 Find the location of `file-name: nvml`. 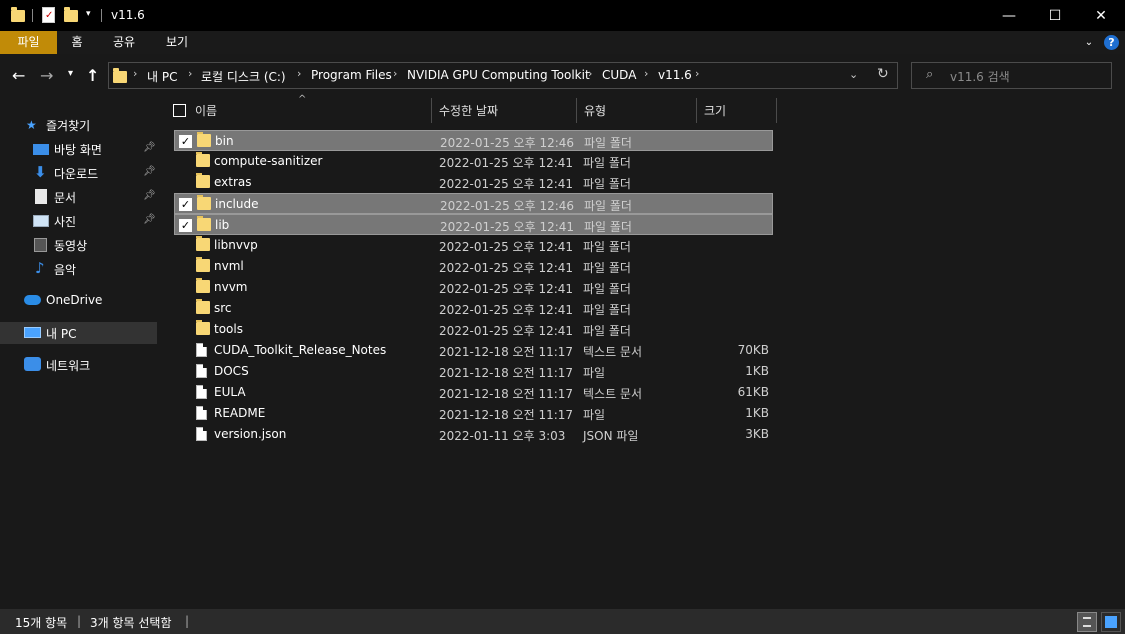

file-name: nvml is located at coordinates (229, 266).